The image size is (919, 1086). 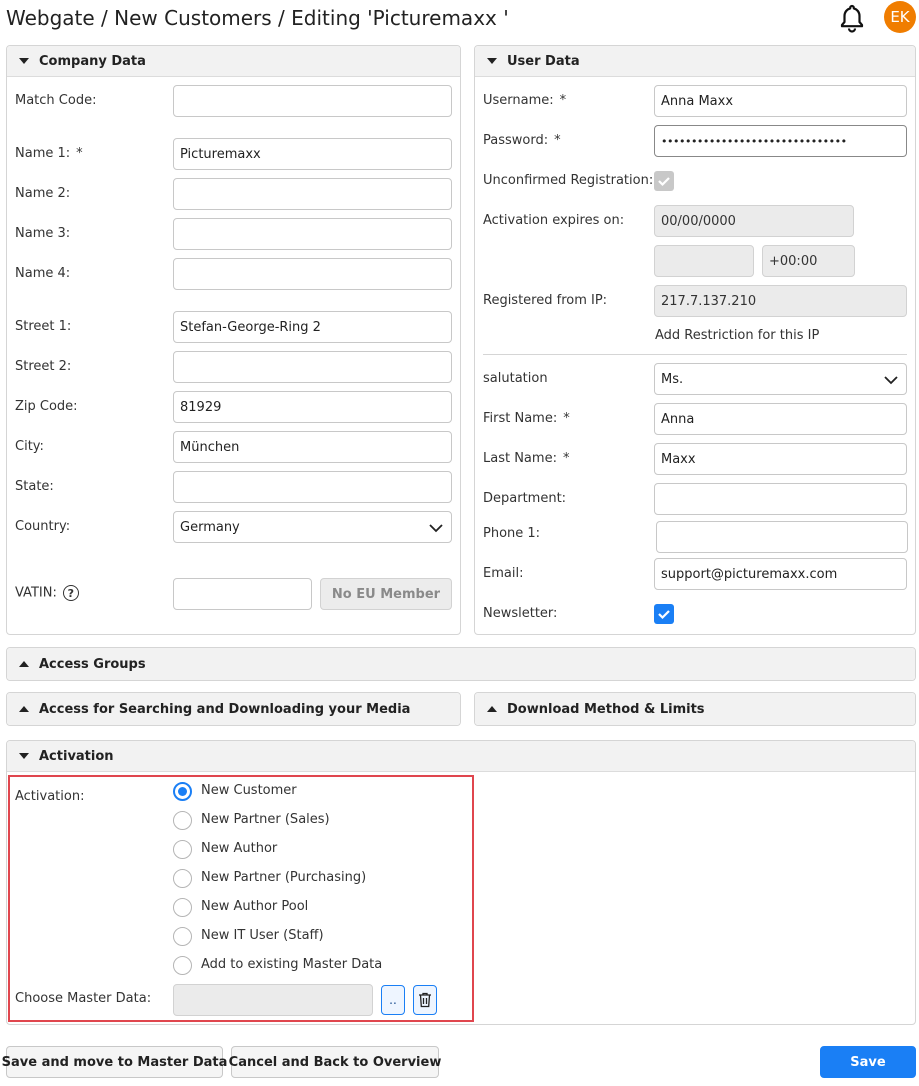 What do you see at coordinates (545, 300) in the screenshot?
I see `registered-ip-label: Registered from IP:` at bounding box center [545, 300].